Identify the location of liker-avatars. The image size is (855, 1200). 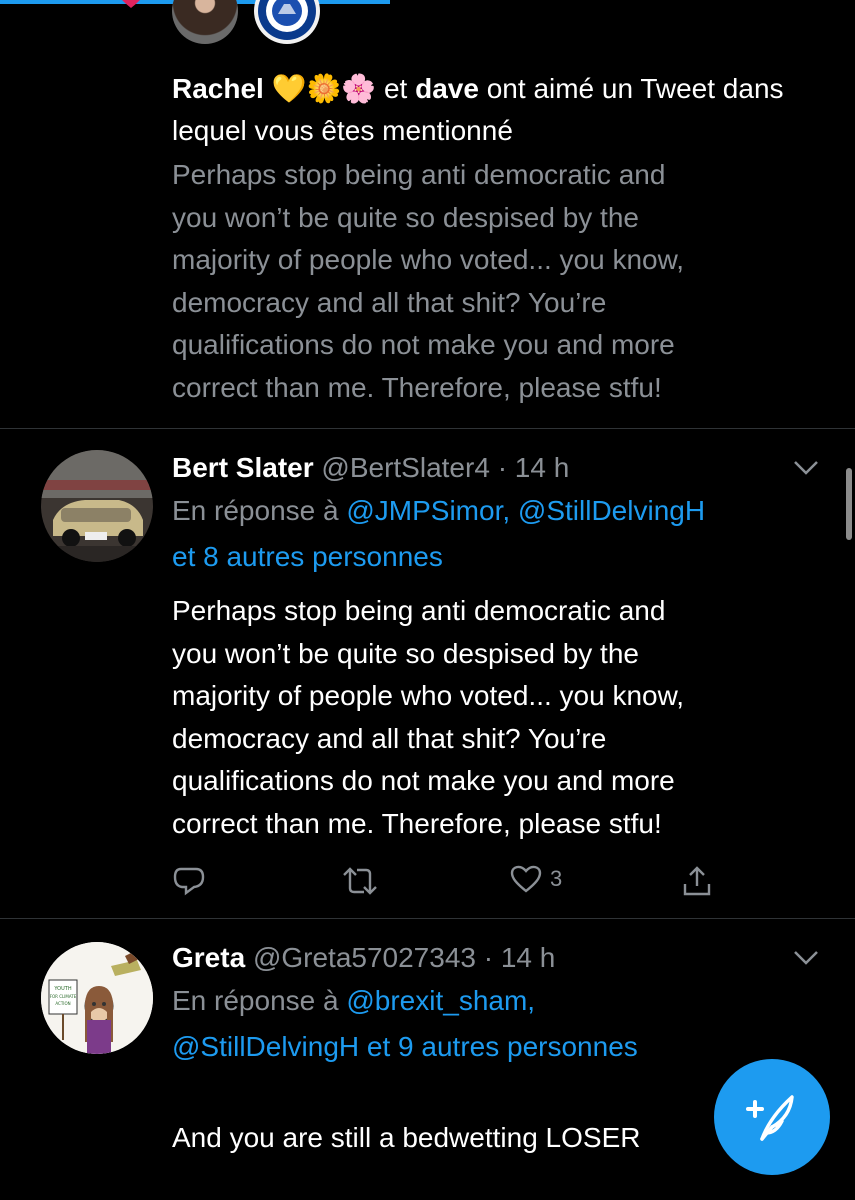
(246, 22).